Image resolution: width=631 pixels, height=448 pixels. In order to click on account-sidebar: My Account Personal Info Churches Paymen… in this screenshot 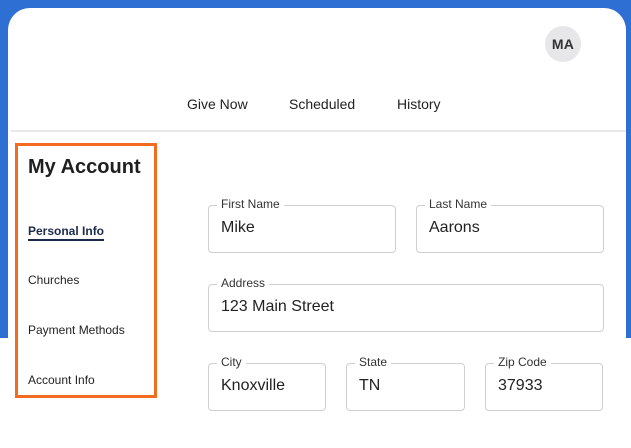, I will do `click(86, 270)`.